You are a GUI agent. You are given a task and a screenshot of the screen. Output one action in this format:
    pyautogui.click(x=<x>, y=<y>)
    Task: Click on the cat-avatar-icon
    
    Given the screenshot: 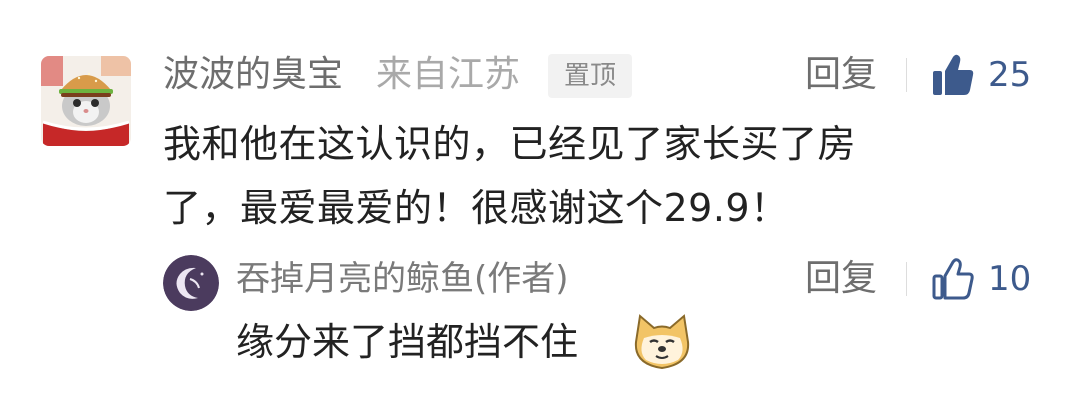 What is the action you would take?
    pyautogui.click(x=86, y=101)
    